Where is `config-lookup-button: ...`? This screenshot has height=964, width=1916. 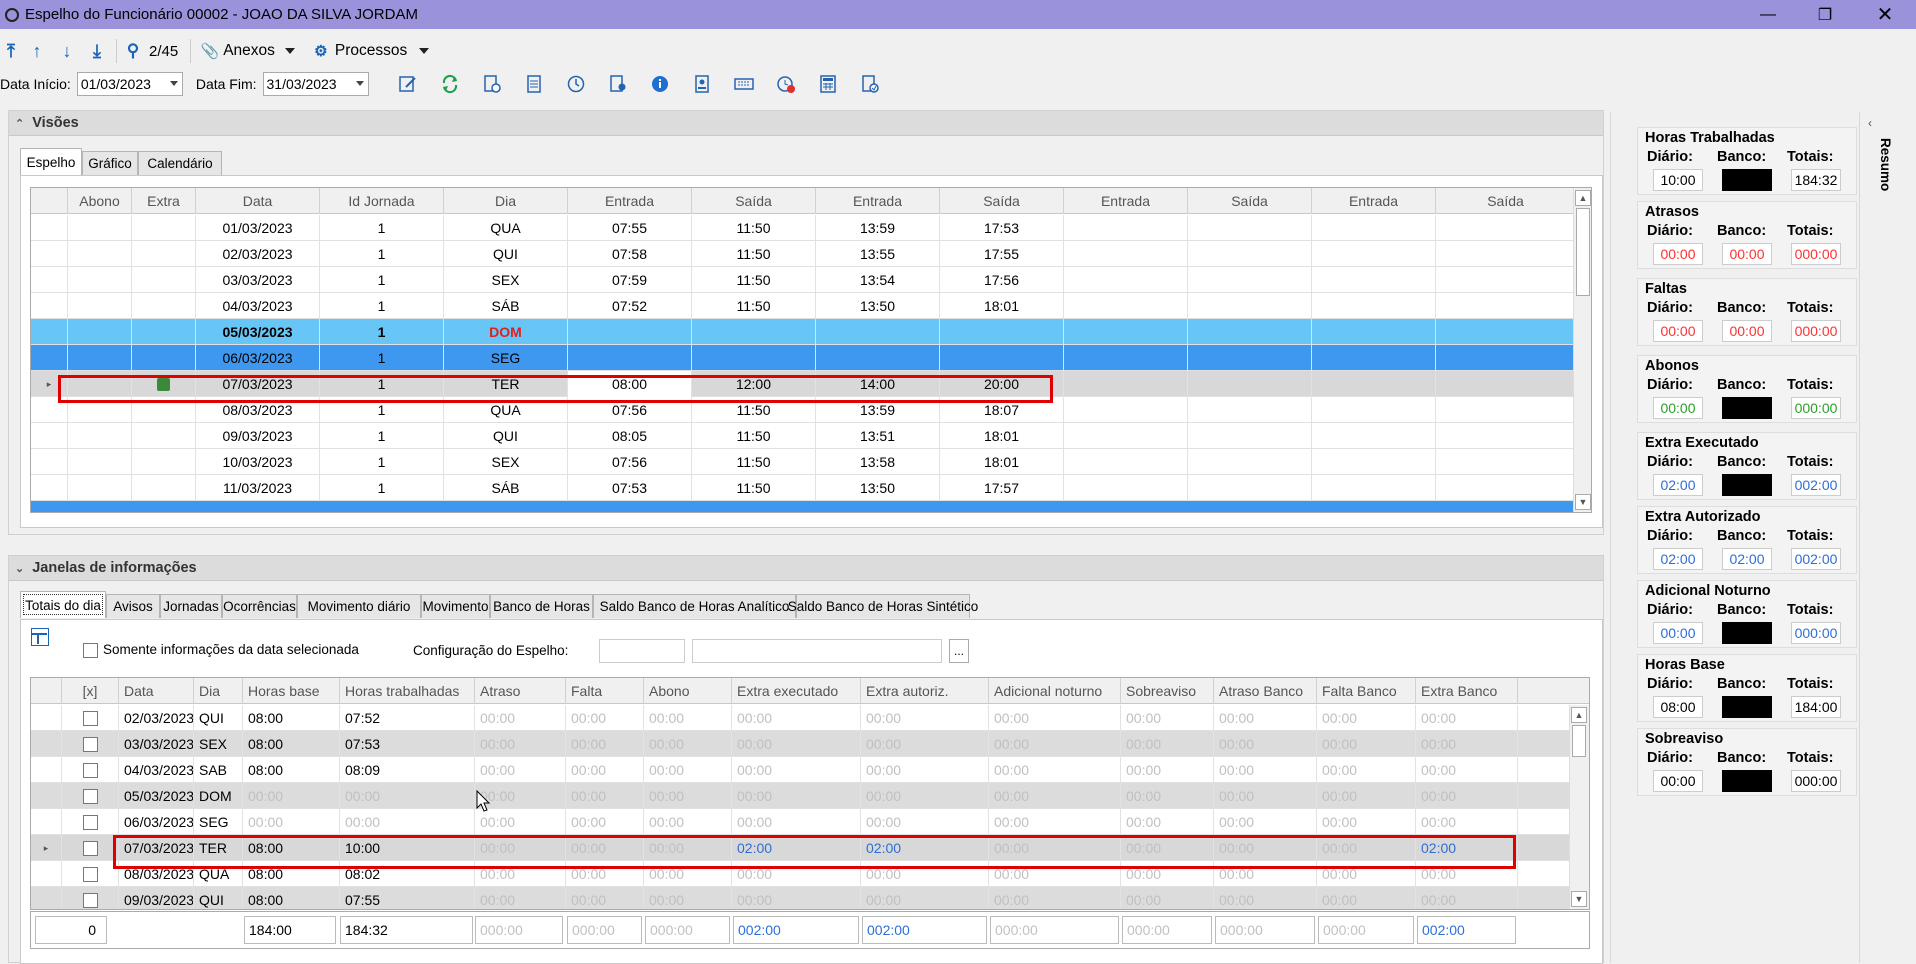
config-lookup-button: ... is located at coordinates (959, 651).